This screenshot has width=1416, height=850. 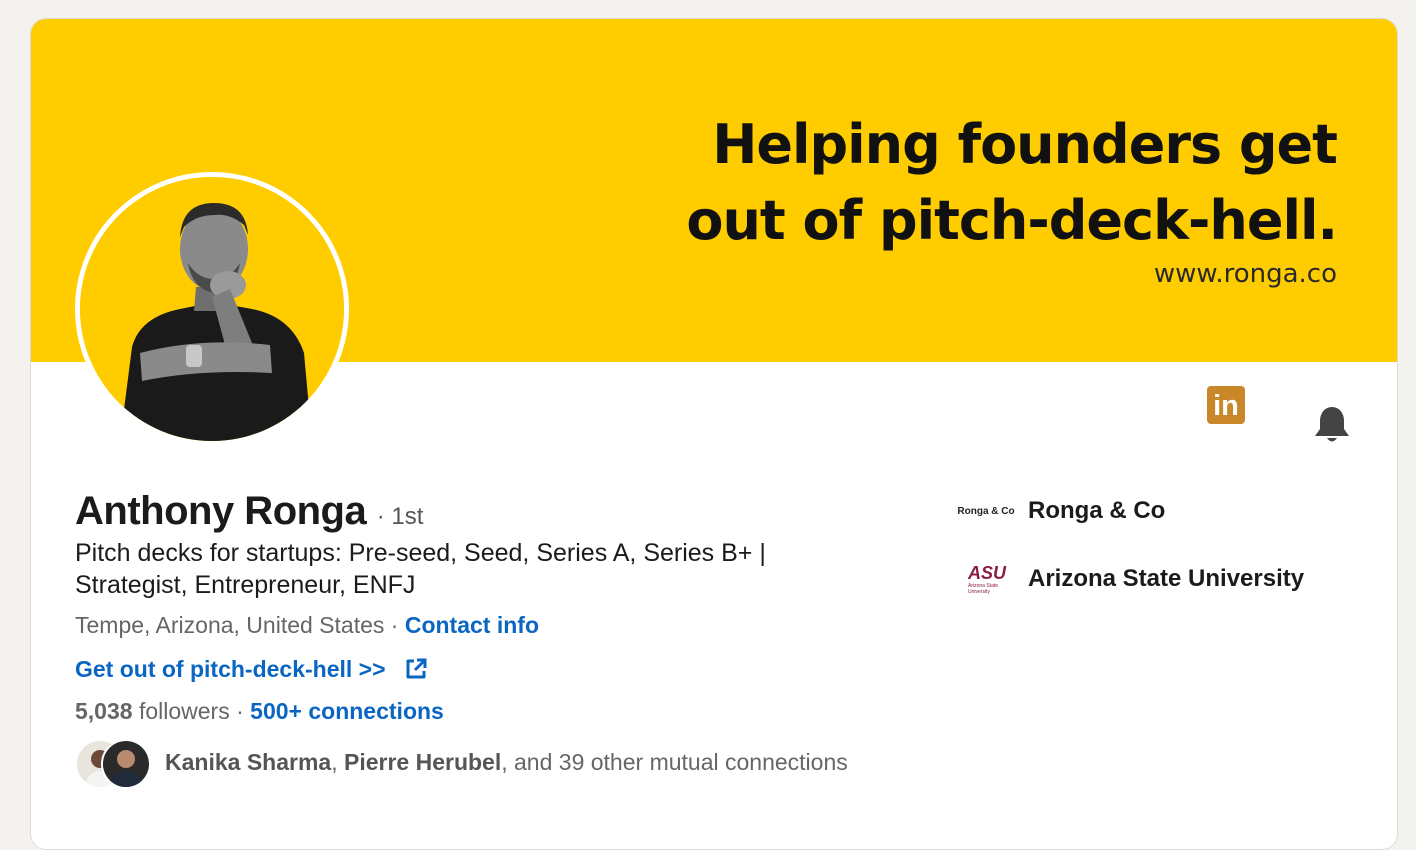 I want to click on website-link: Get out of pitch-deck-hell >>, so click(x=230, y=669).